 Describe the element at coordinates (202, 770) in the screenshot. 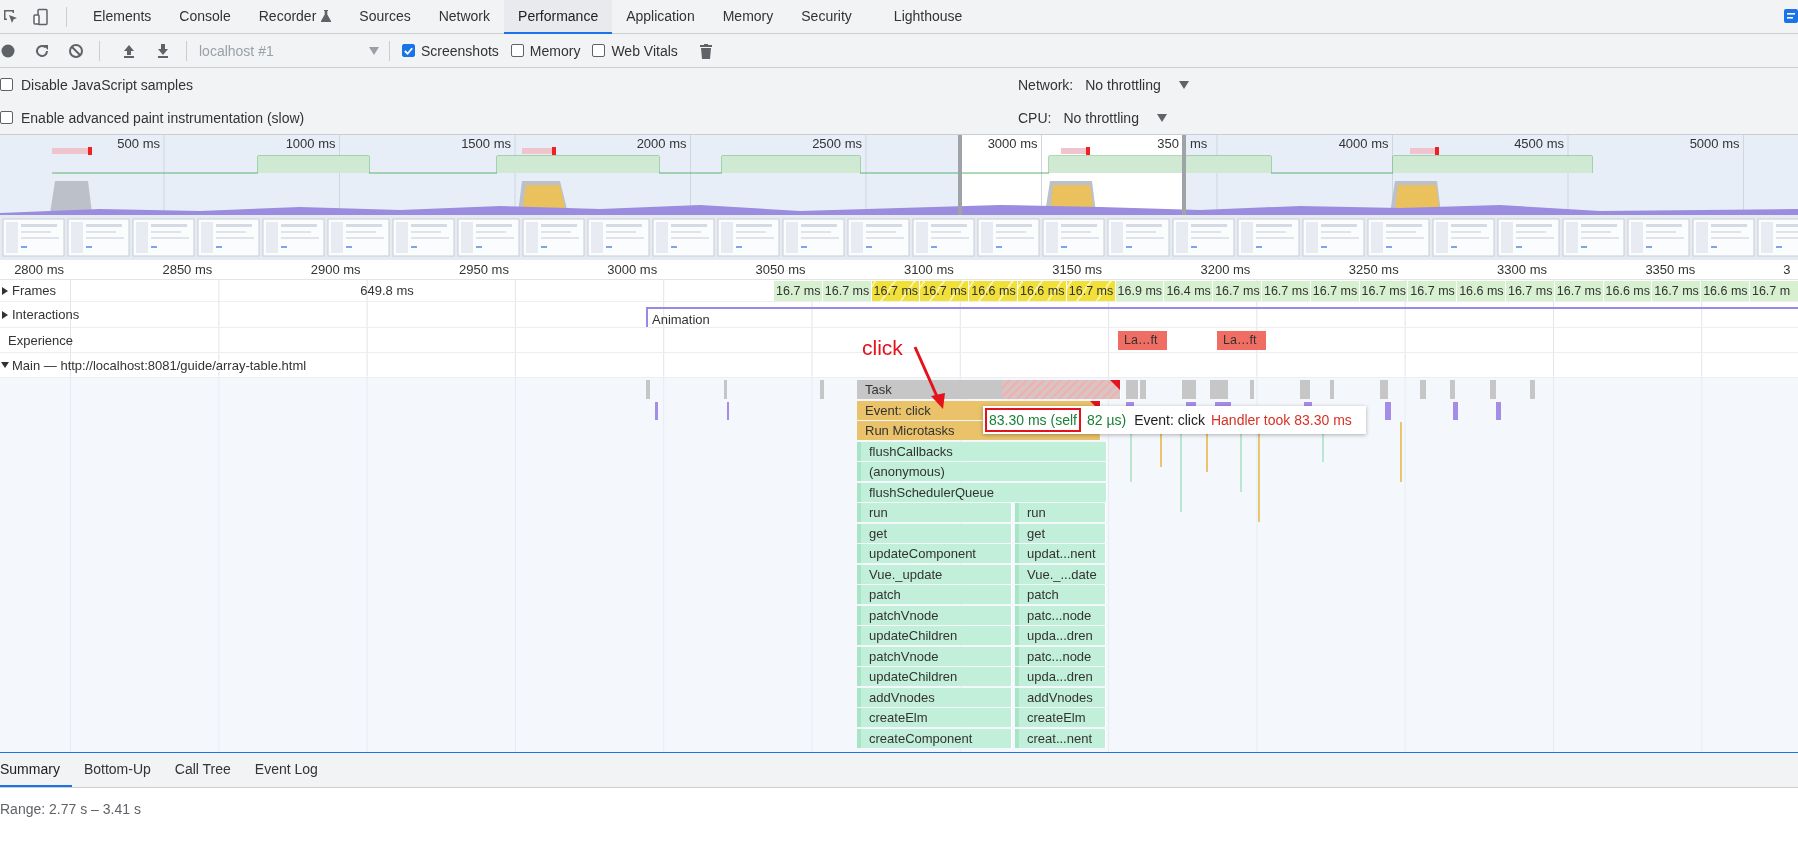

I see `details-tab: Call Tree` at that location.